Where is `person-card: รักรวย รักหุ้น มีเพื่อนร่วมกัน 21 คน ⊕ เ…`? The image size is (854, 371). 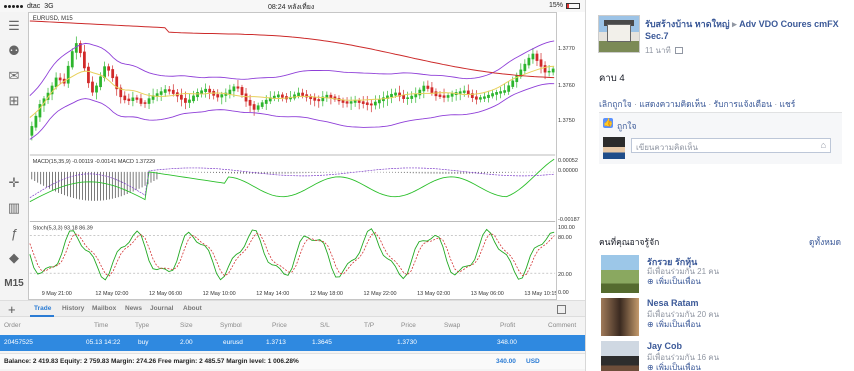
person-card: รักรวย รักหุ้น มีเพื่อนร่วมกัน 21 คน ⊕ เ… is located at coordinates (721, 274).